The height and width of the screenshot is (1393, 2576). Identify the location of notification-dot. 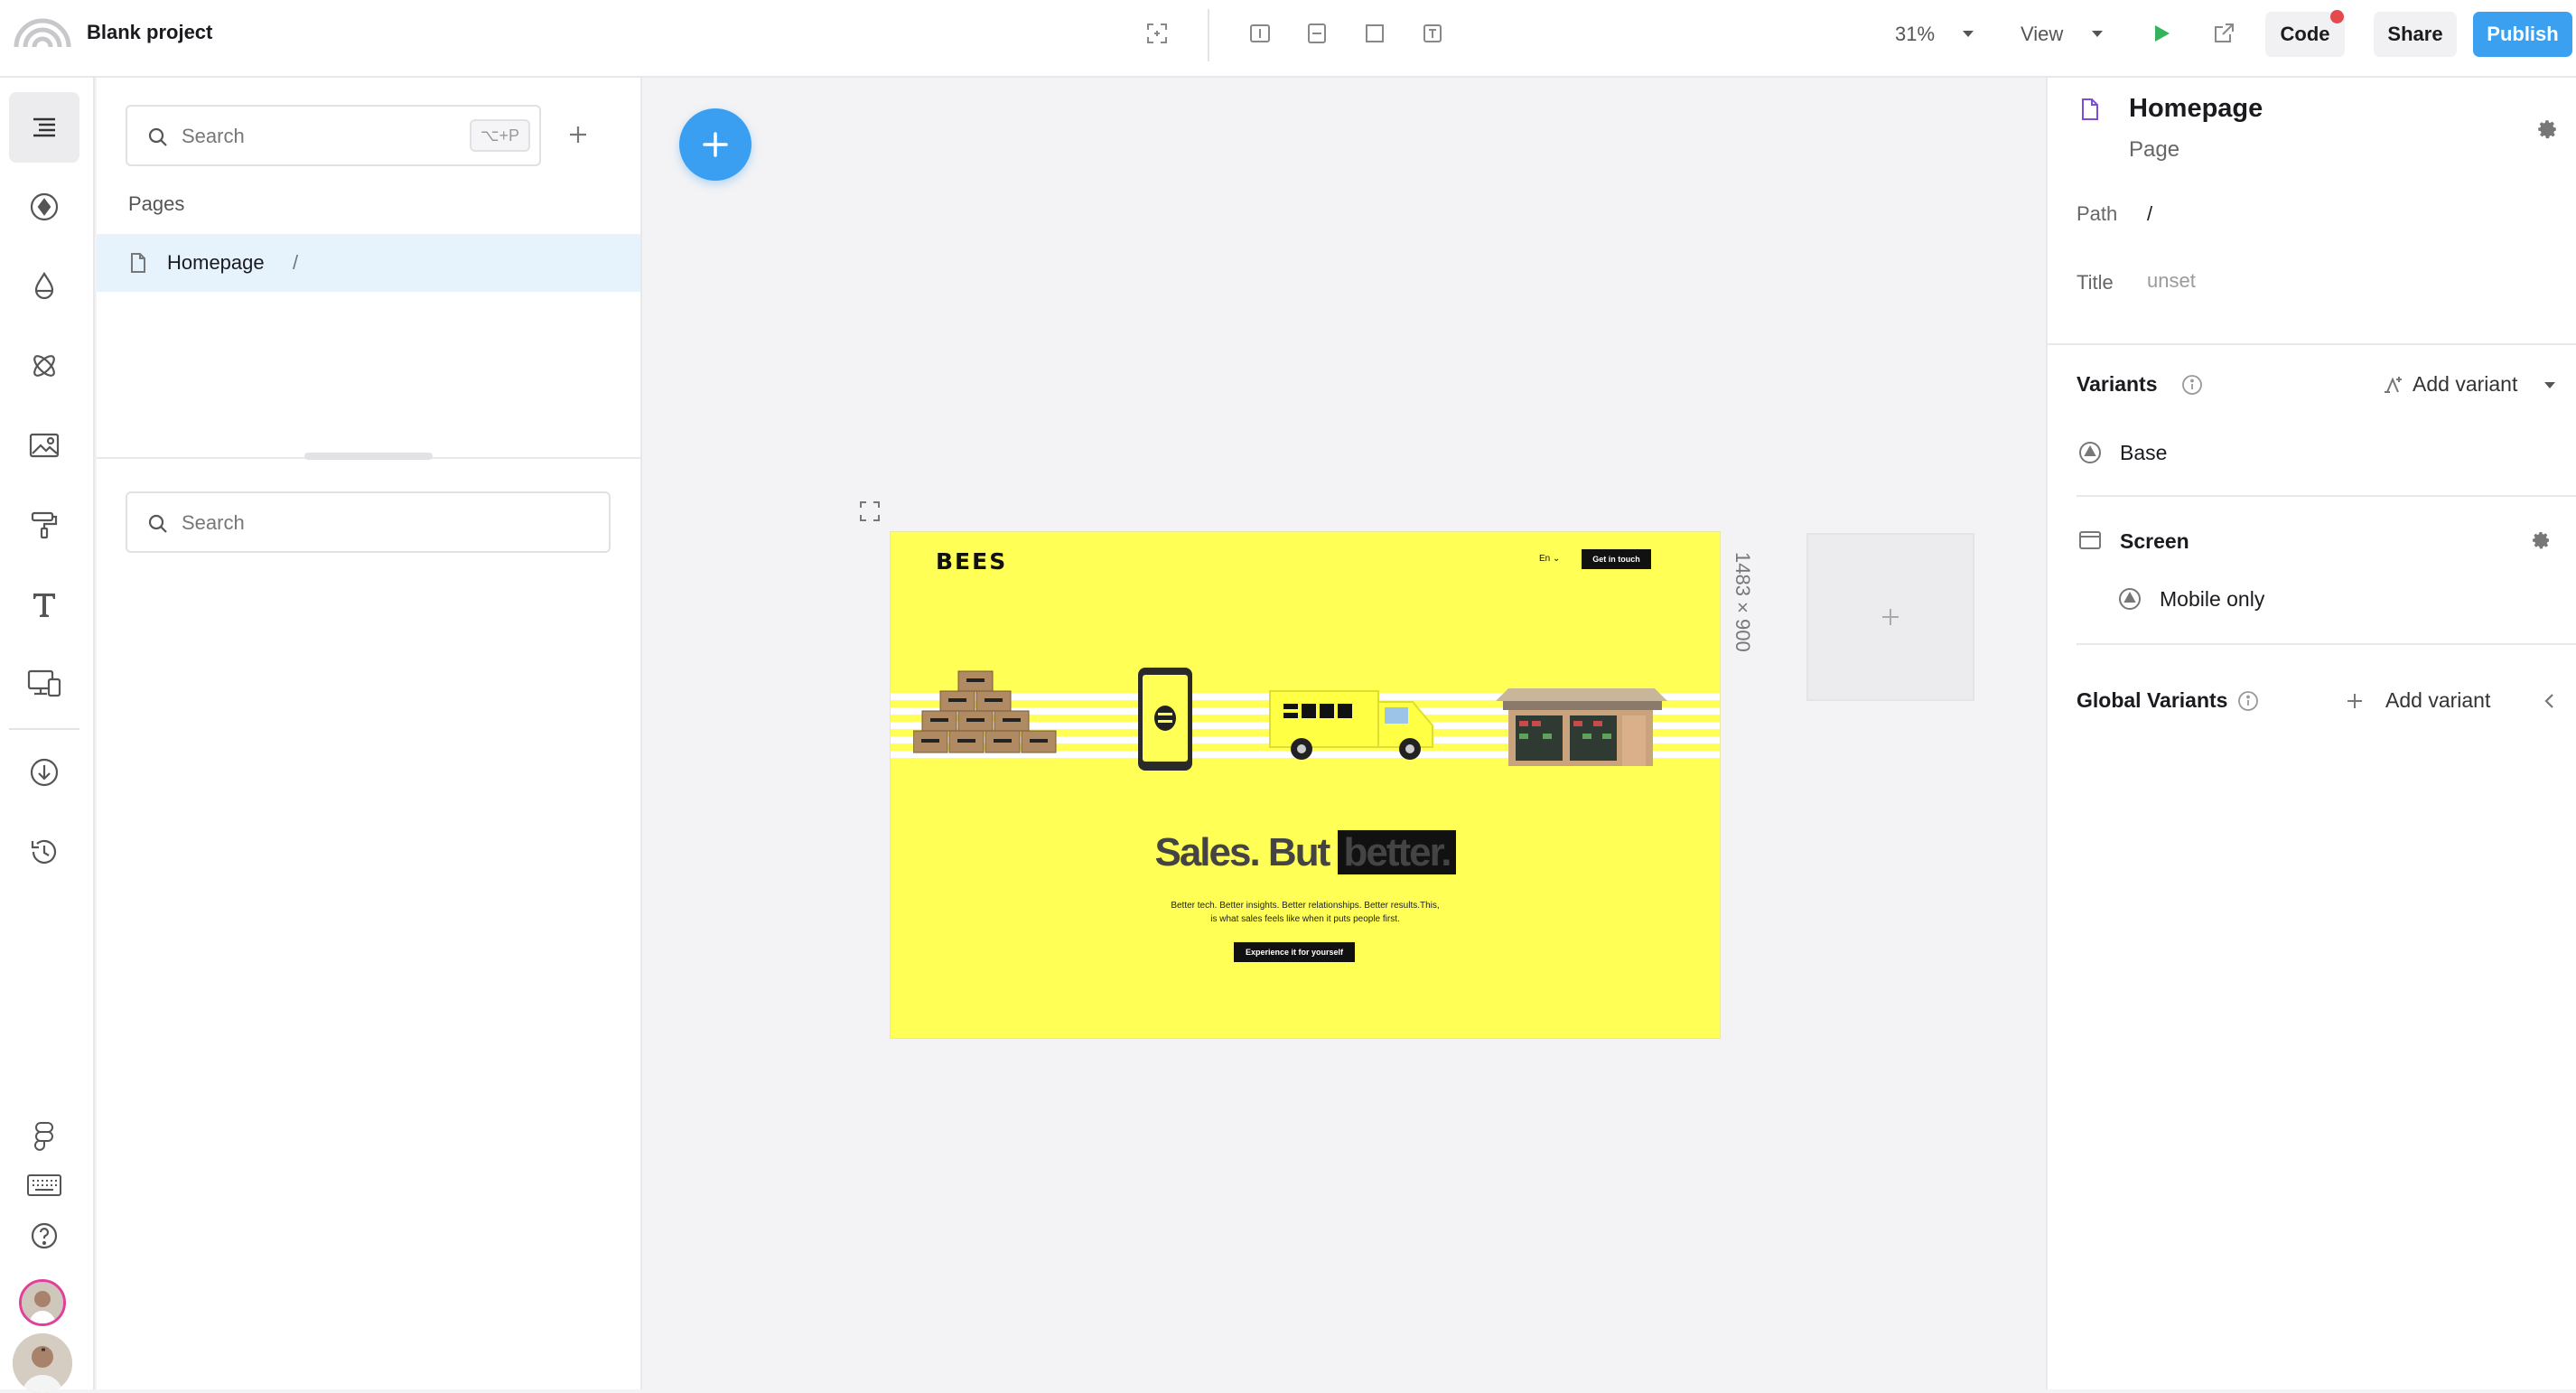
(2337, 16).